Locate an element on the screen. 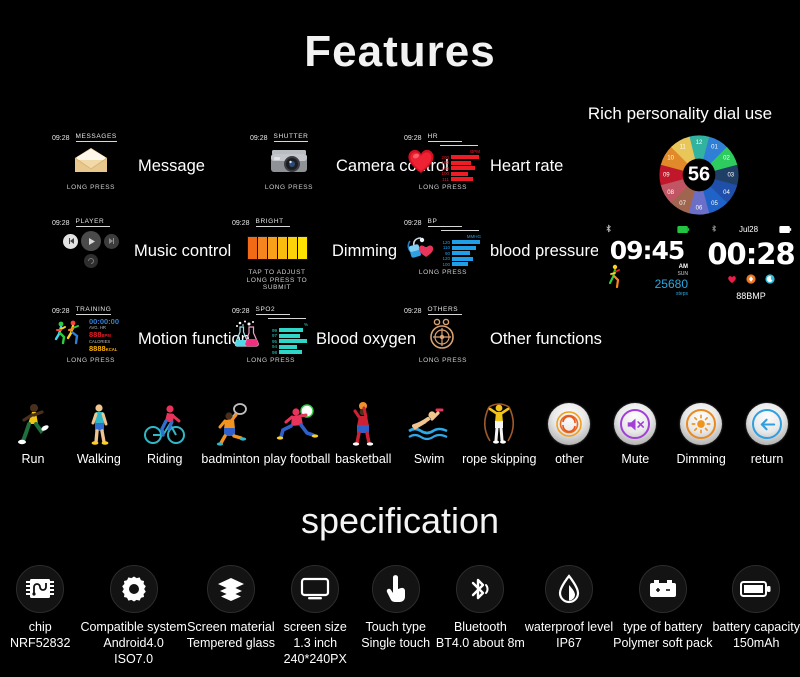 The height and width of the screenshot is (677, 800). monitor-icon is located at coordinates (315, 589).